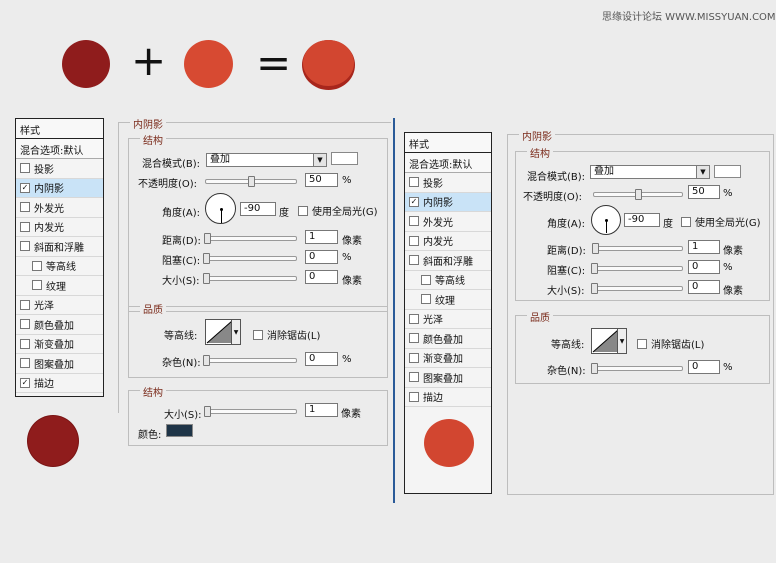  What do you see at coordinates (250, 411) in the screenshot?
I see `stroke-size-slider` at bounding box center [250, 411].